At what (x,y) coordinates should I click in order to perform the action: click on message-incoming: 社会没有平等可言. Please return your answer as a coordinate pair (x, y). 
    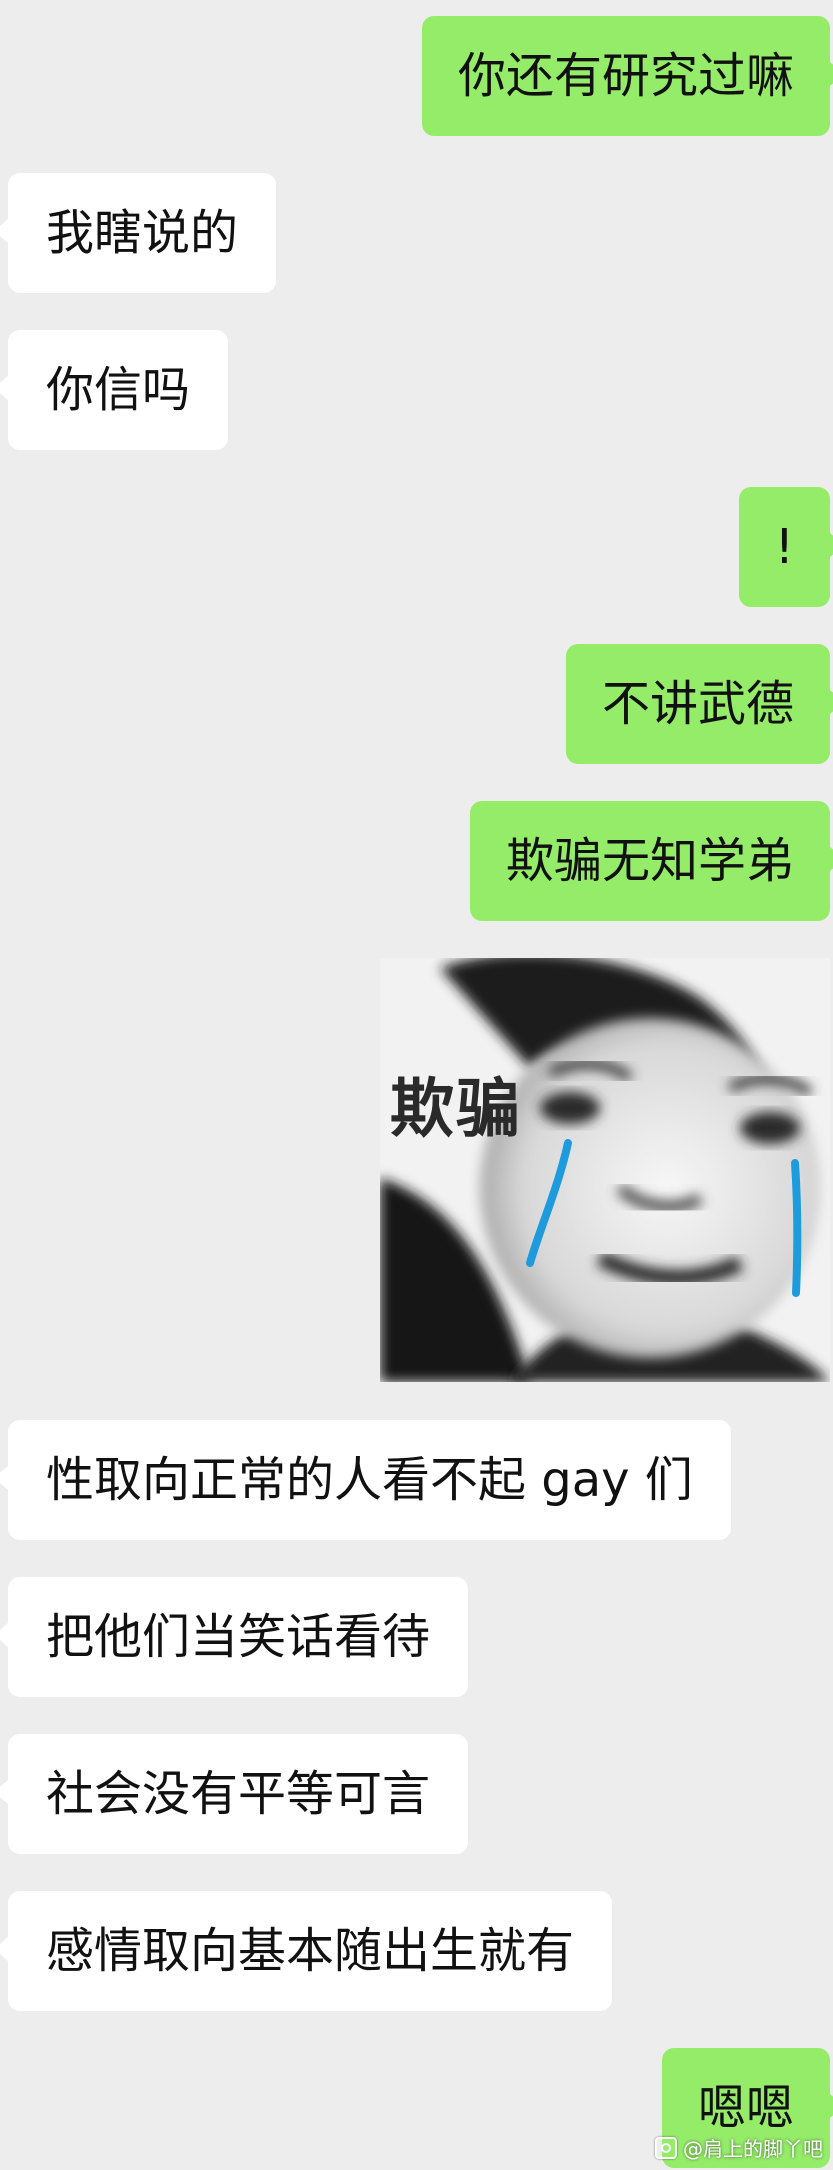
    Looking at the image, I should click on (234, 1794).